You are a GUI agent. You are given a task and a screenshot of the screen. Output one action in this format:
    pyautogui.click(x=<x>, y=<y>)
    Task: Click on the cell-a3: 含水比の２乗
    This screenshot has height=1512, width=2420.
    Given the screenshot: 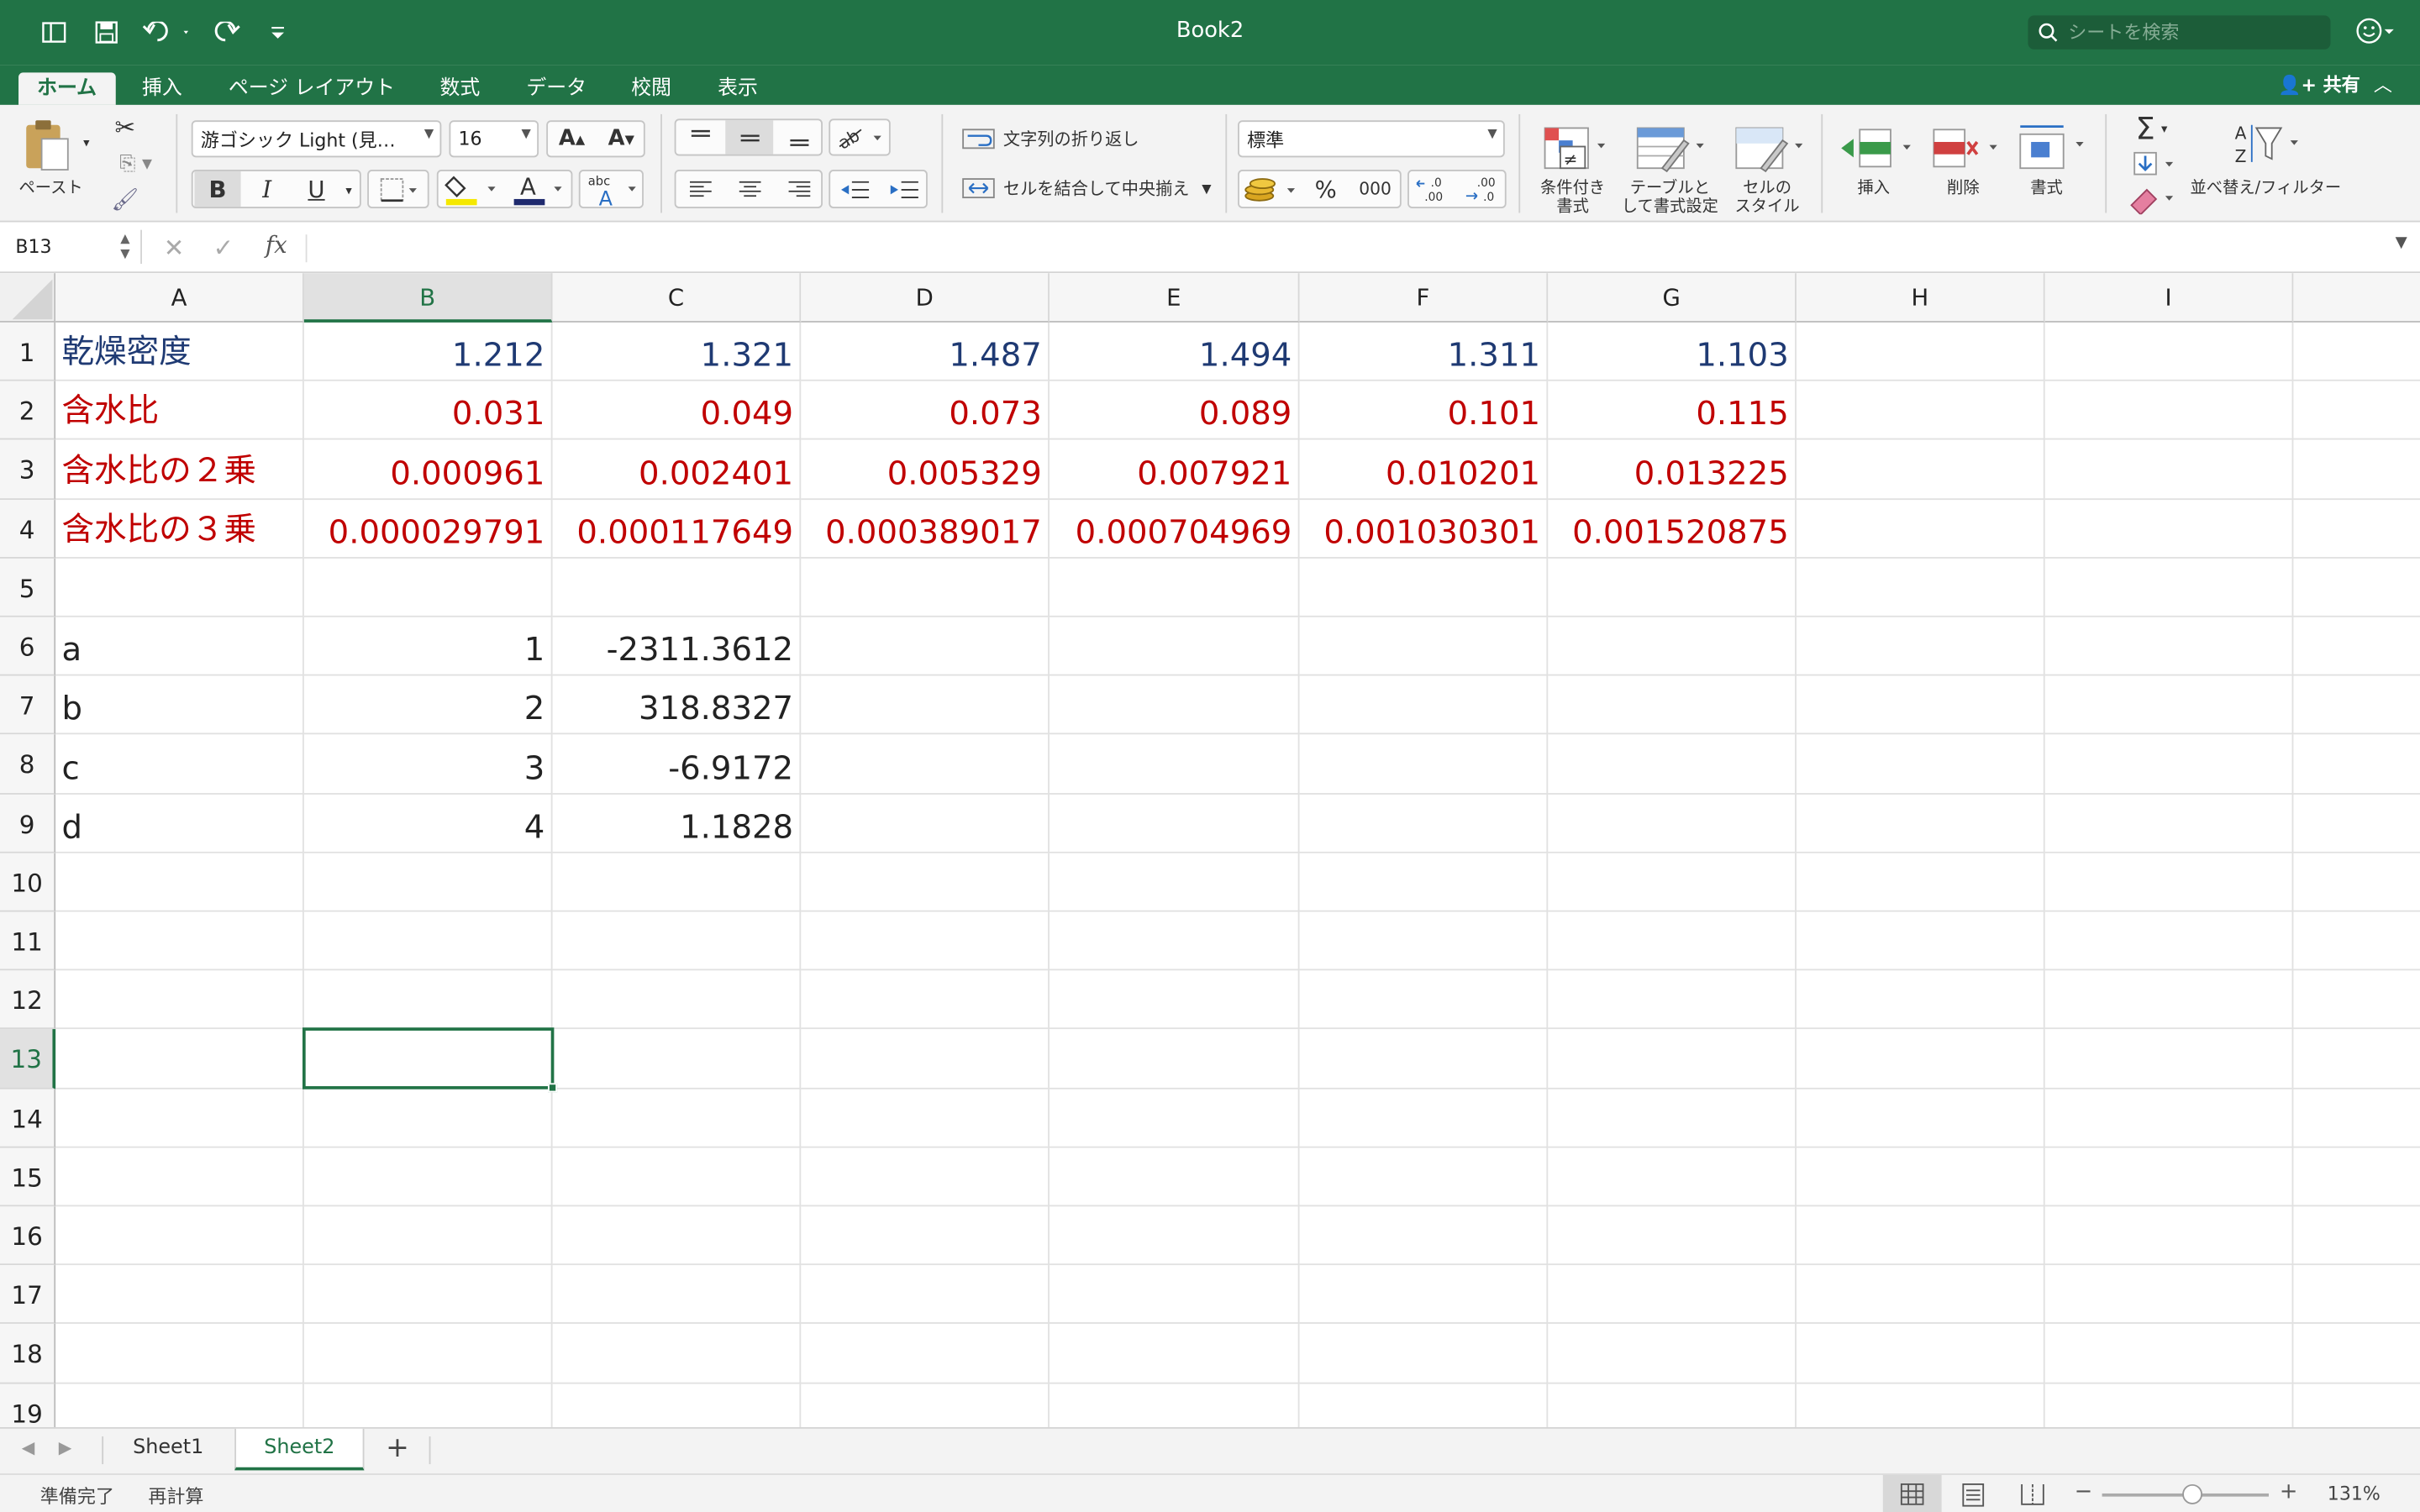 What is the action you would take?
    pyautogui.click(x=180, y=470)
    